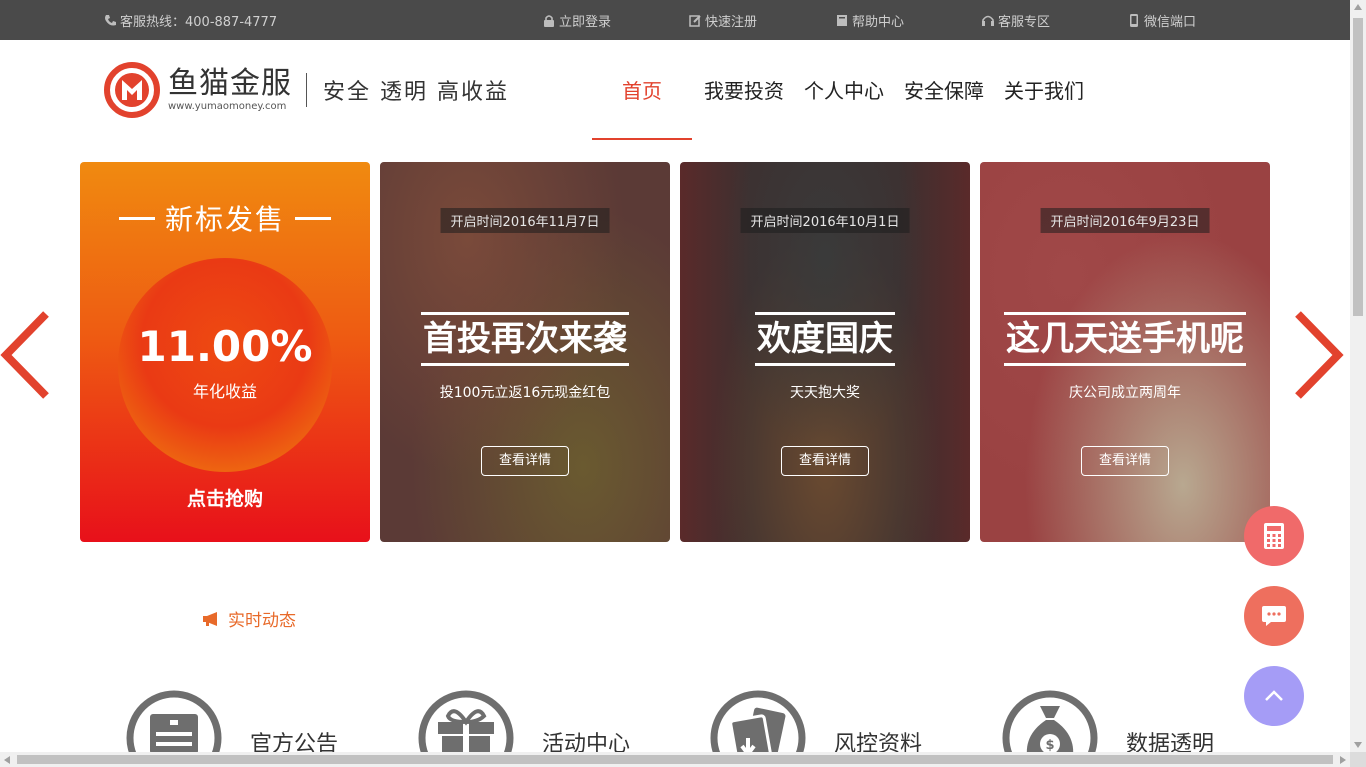 The image size is (1366, 767). I want to click on scroll-up-arrow-icon, so click(1358, 7).